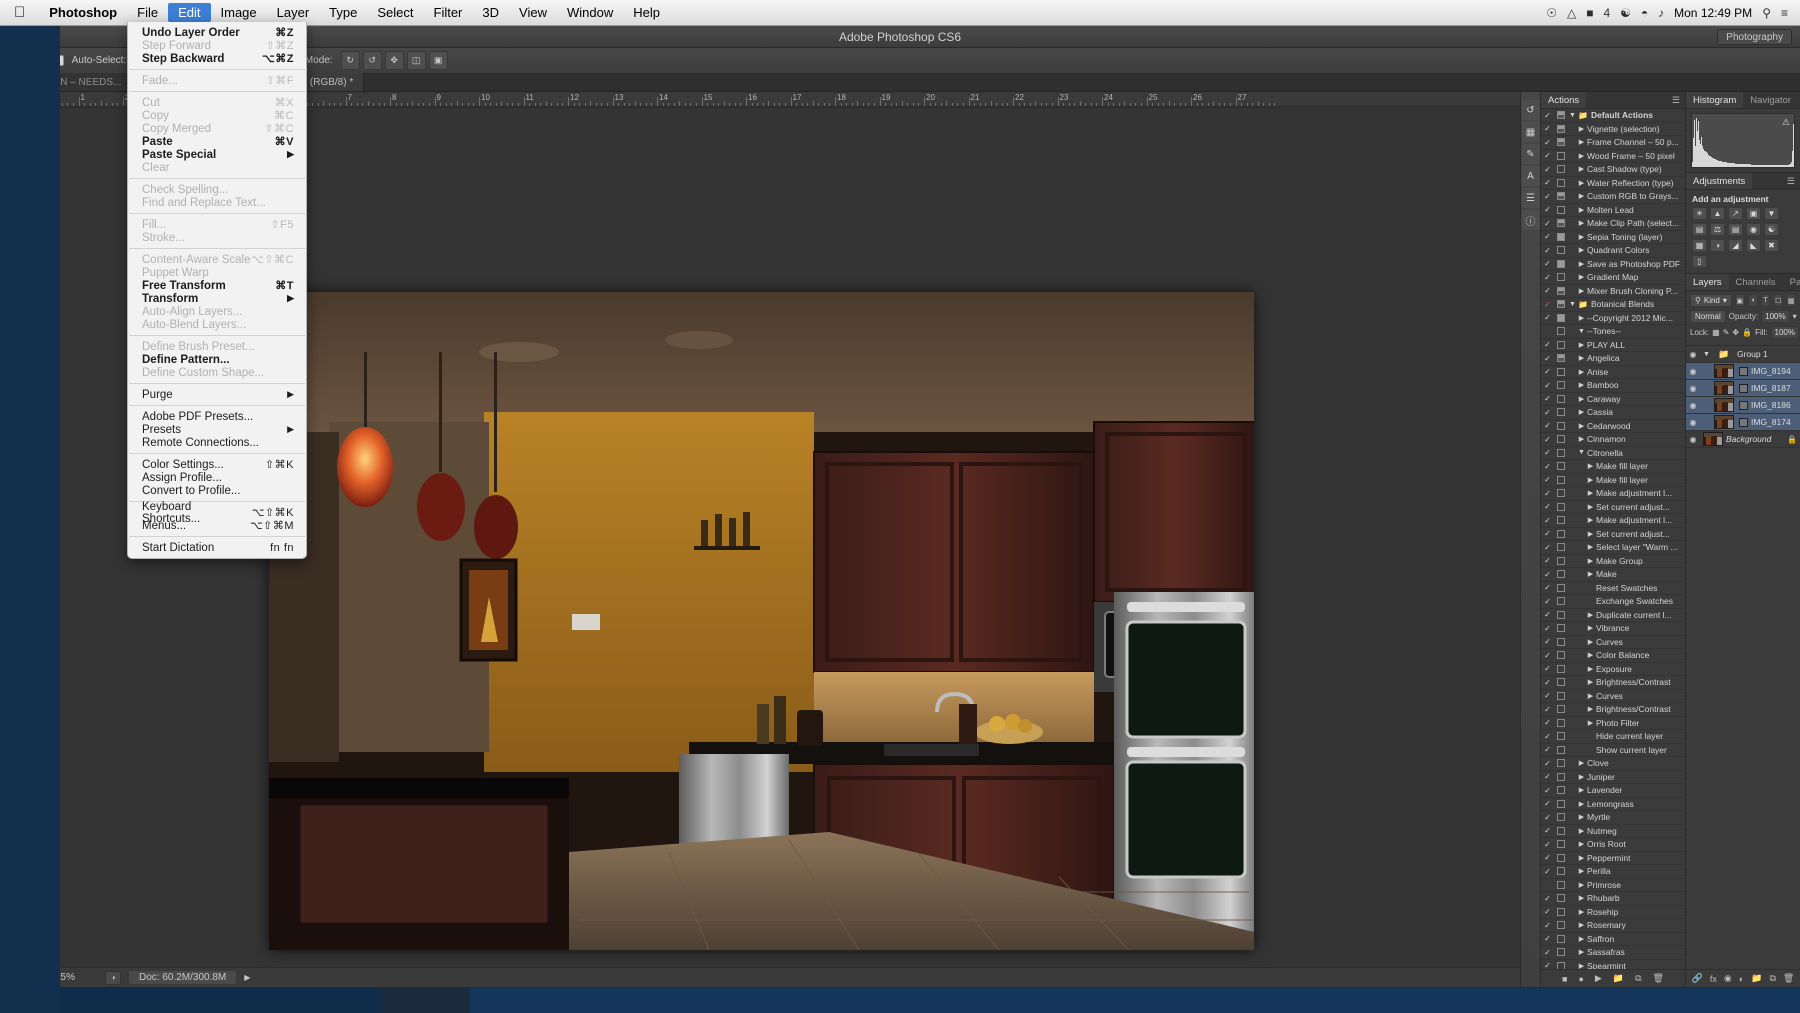 This screenshot has height=1013, width=1800. I want to click on gradient-map-icon: ▯, so click(1699, 261).